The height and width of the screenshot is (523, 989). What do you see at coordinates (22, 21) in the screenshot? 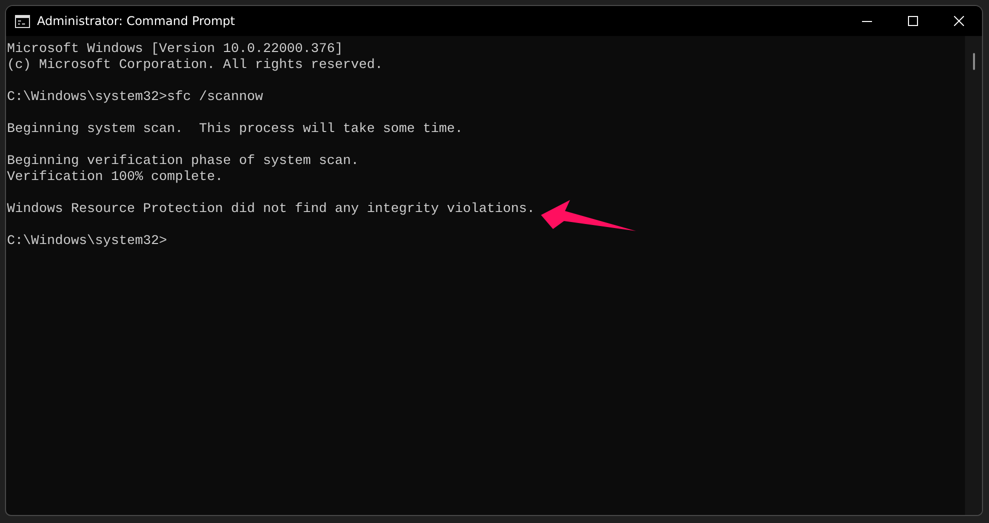
I see `terminal-icon` at bounding box center [22, 21].